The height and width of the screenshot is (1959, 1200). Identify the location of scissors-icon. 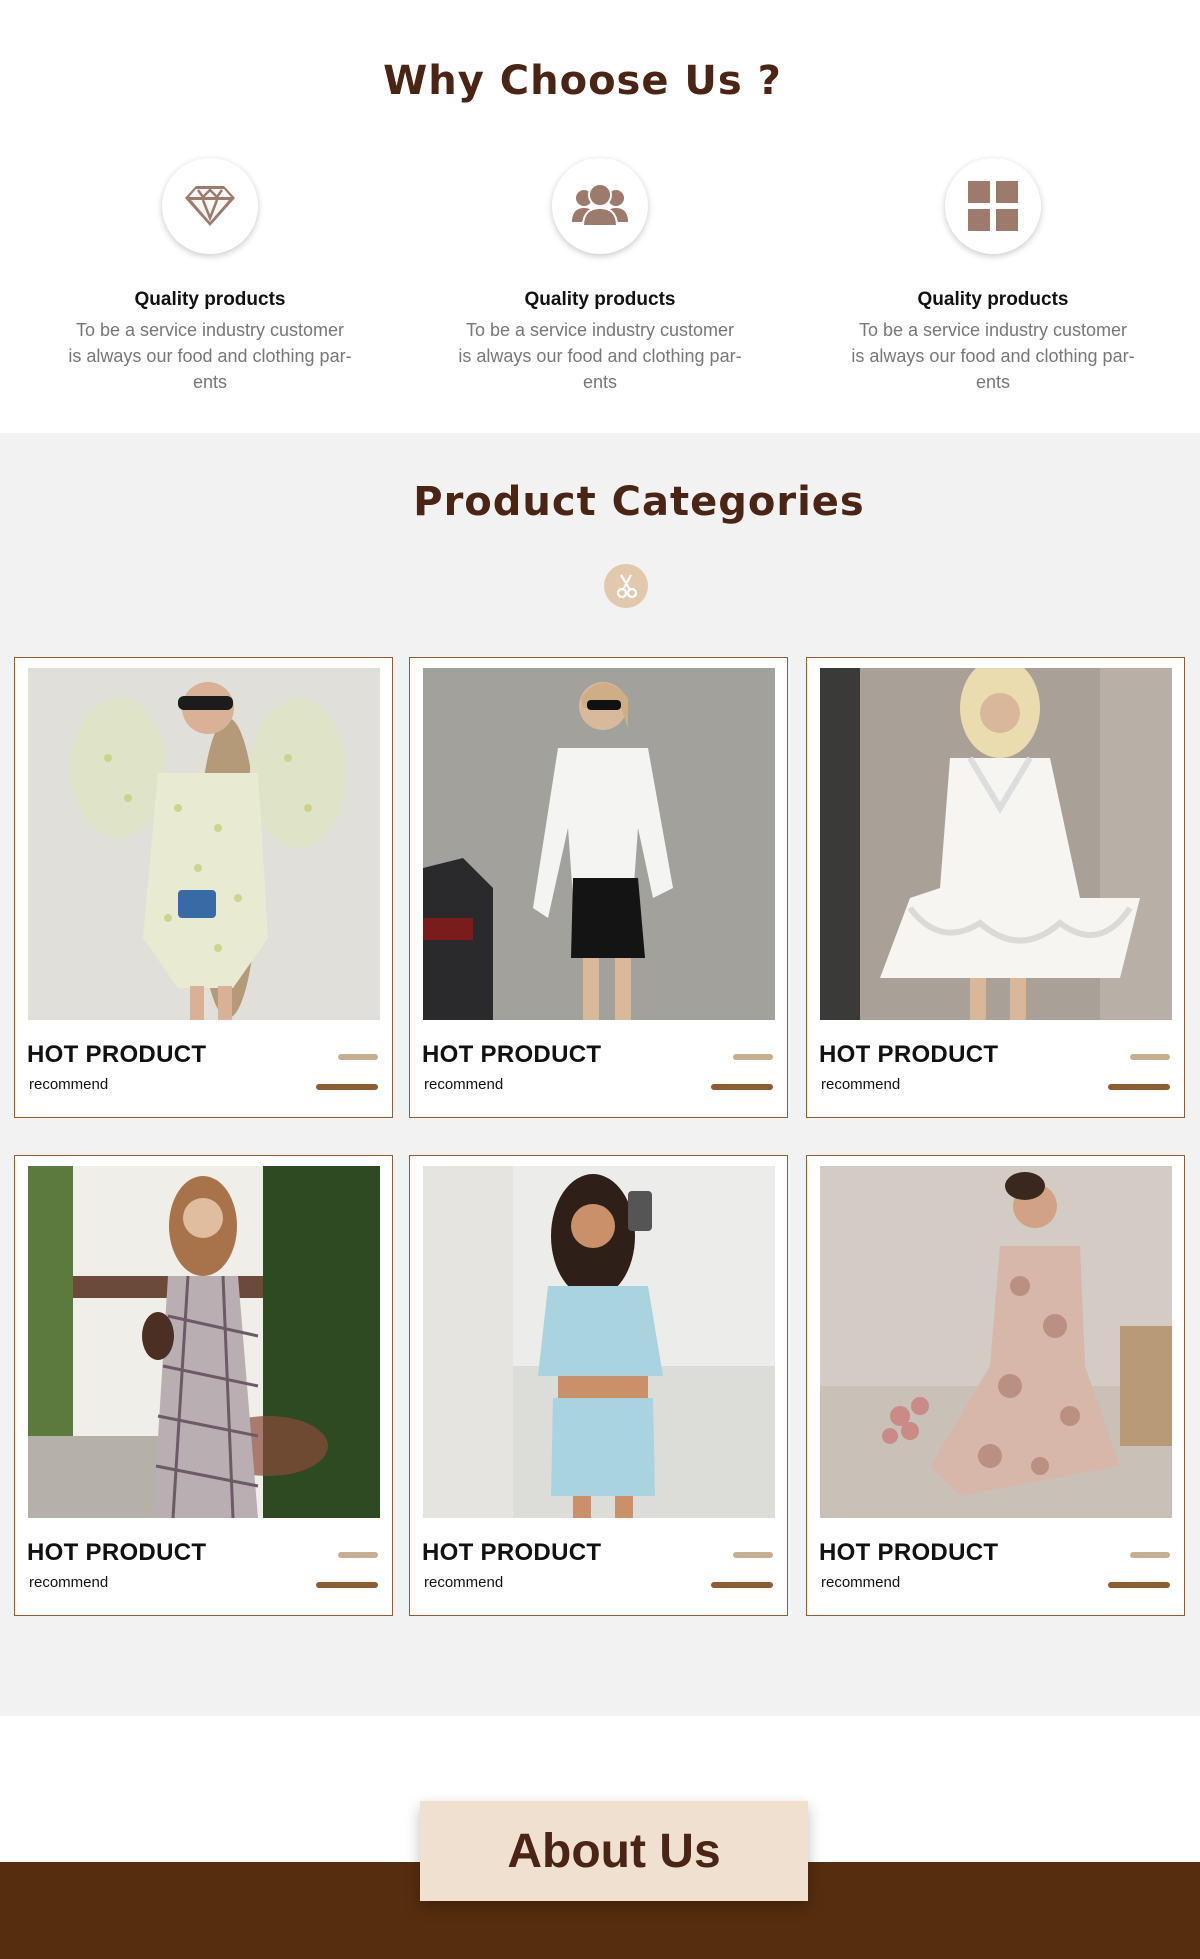
(626, 586).